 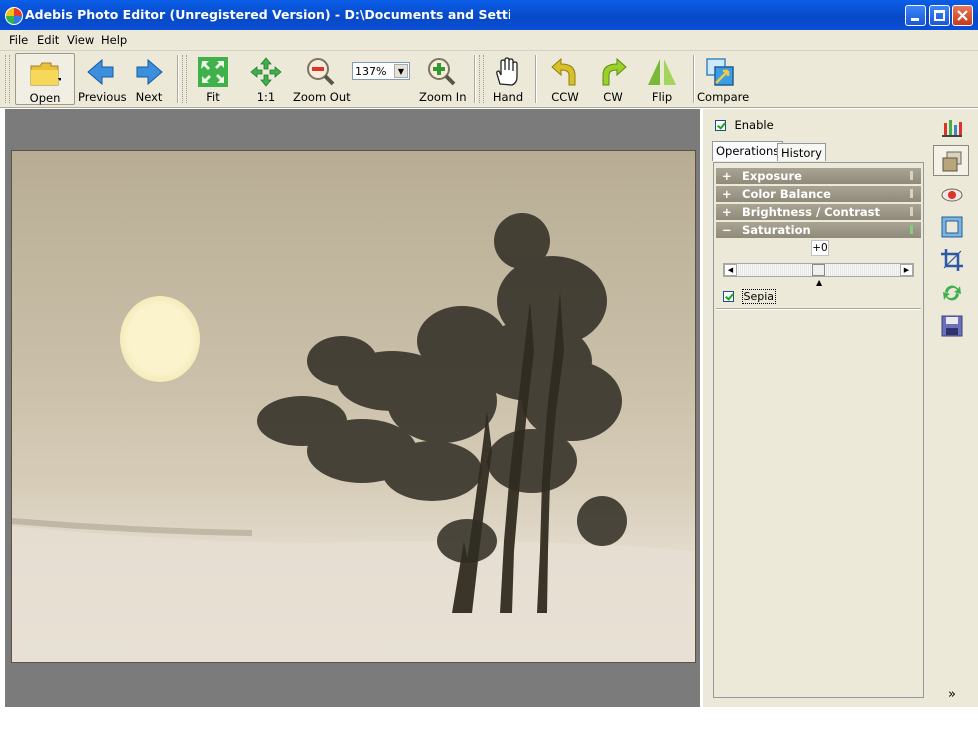 I want to click on rotate-tool-button, so click(x=951, y=291).